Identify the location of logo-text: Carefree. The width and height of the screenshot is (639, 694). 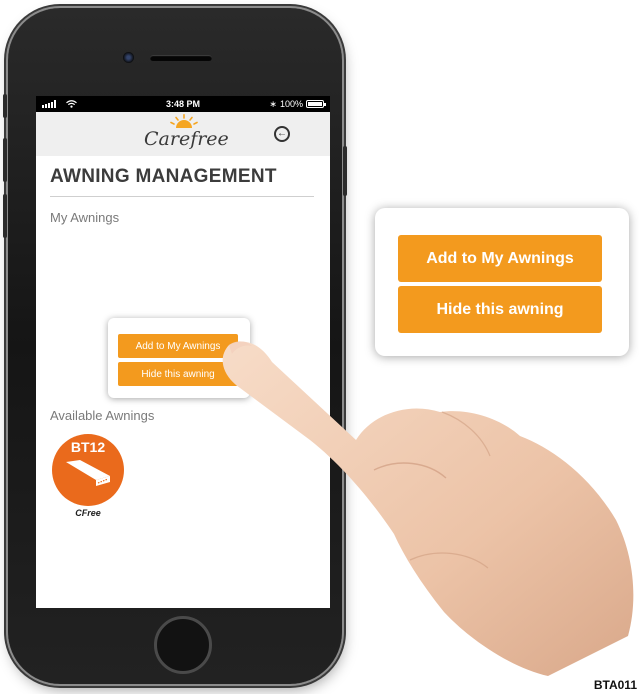
(186, 139).